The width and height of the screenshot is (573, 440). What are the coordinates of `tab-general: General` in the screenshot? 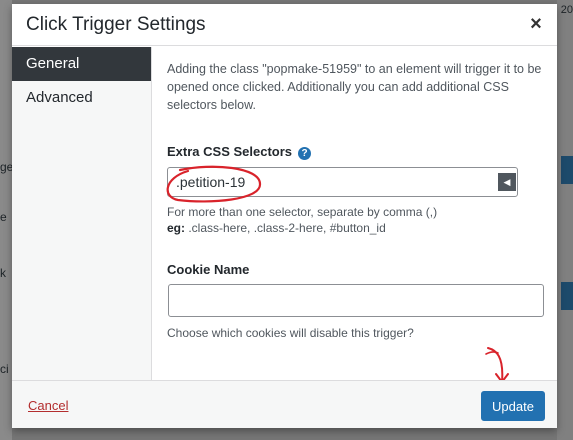 It's located at (81, 64).